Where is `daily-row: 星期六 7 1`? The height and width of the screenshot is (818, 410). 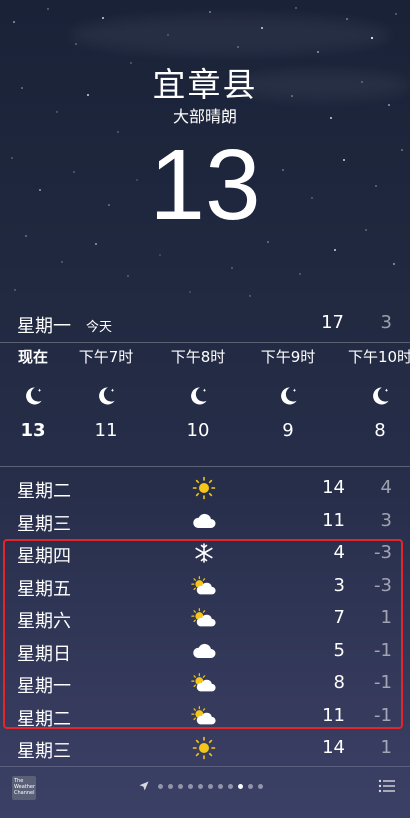 daily-row: 星期六 7 1 is located at coordinates (205, 618).